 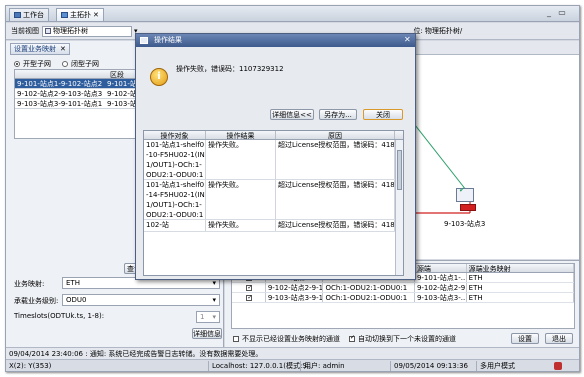 I want to click on checkbox-label: 自动切换到下一个未设置的通道, so click(x=407, y=339).